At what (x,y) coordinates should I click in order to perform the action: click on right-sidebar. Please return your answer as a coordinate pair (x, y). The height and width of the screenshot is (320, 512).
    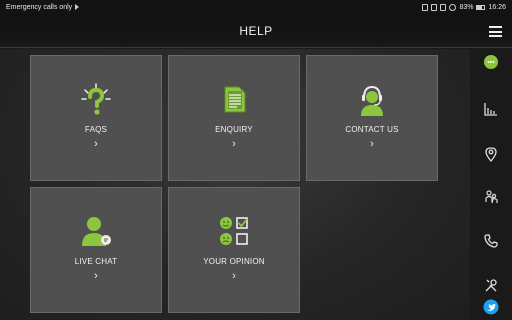
    Looking at the image, I should click on (491, 184).